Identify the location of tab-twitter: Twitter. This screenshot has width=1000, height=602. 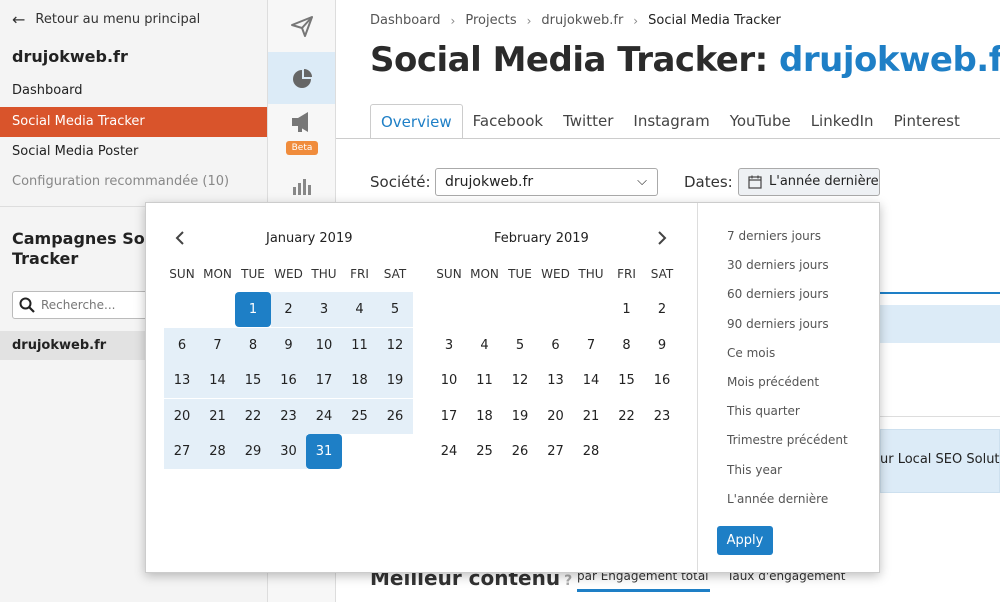
(588, 121).